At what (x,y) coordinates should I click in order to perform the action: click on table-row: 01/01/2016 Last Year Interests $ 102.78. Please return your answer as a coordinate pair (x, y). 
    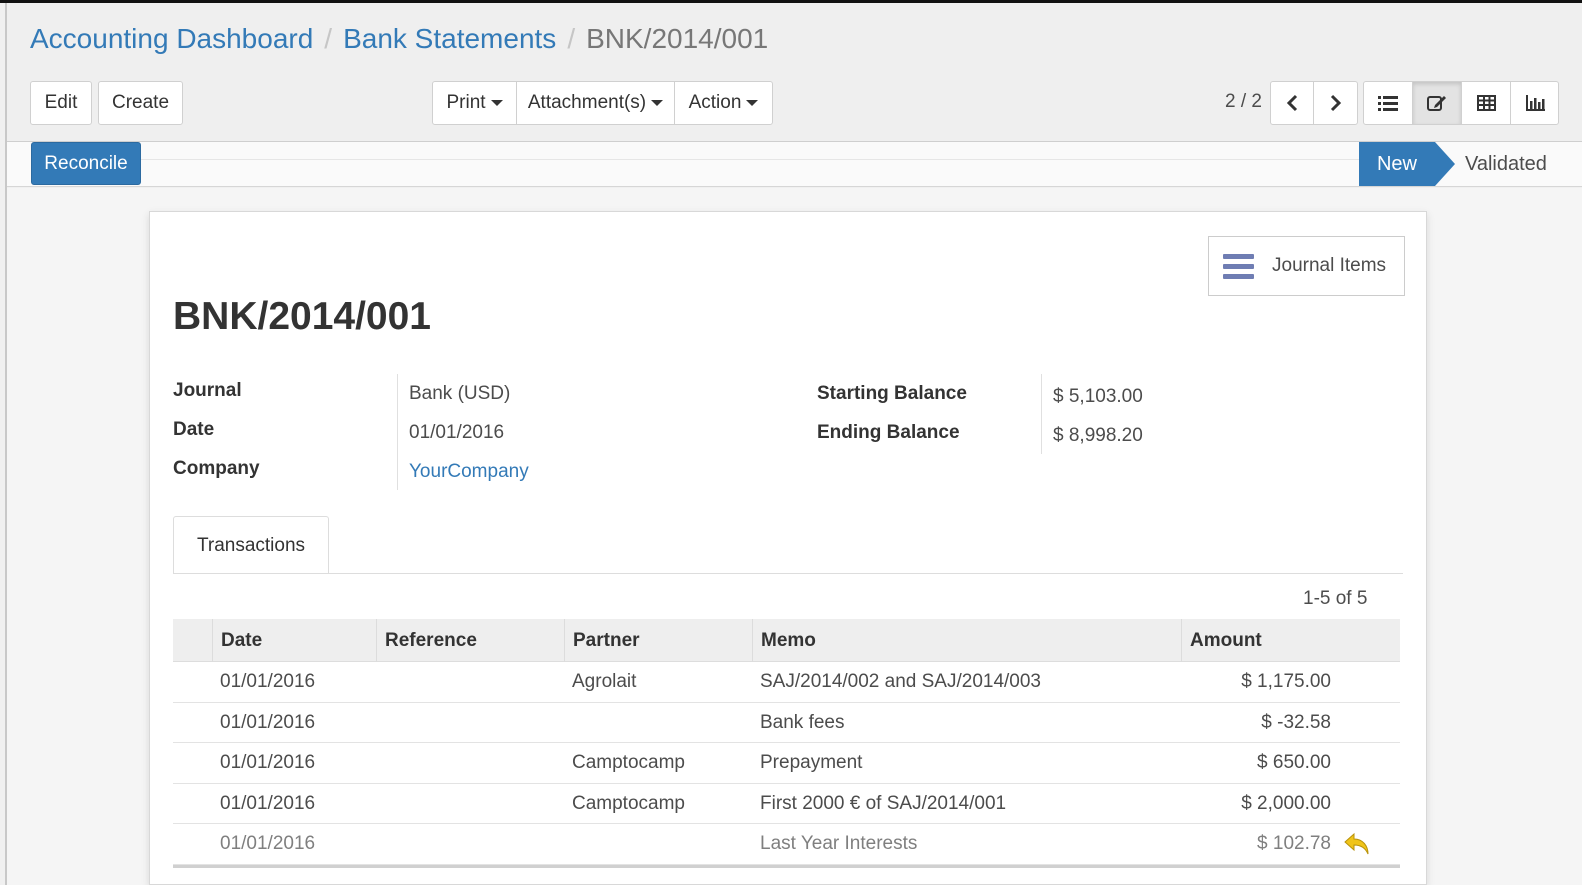
    Looking at the image, I should click on (786, 844).